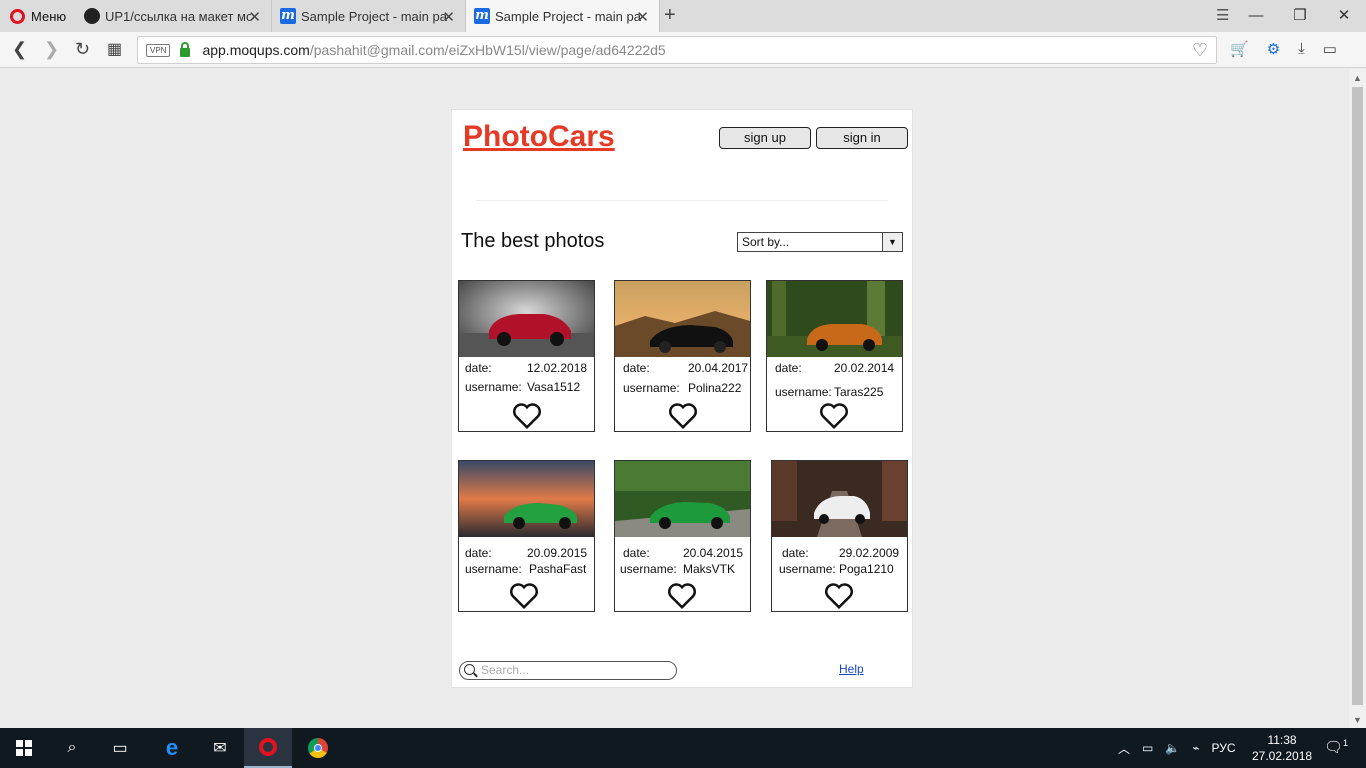 The width and height of the screenshot is (1366, 768). Describe the element at coordinates (1195, 748) in the screenshot. I see `network-icon: ⌁` at that location.